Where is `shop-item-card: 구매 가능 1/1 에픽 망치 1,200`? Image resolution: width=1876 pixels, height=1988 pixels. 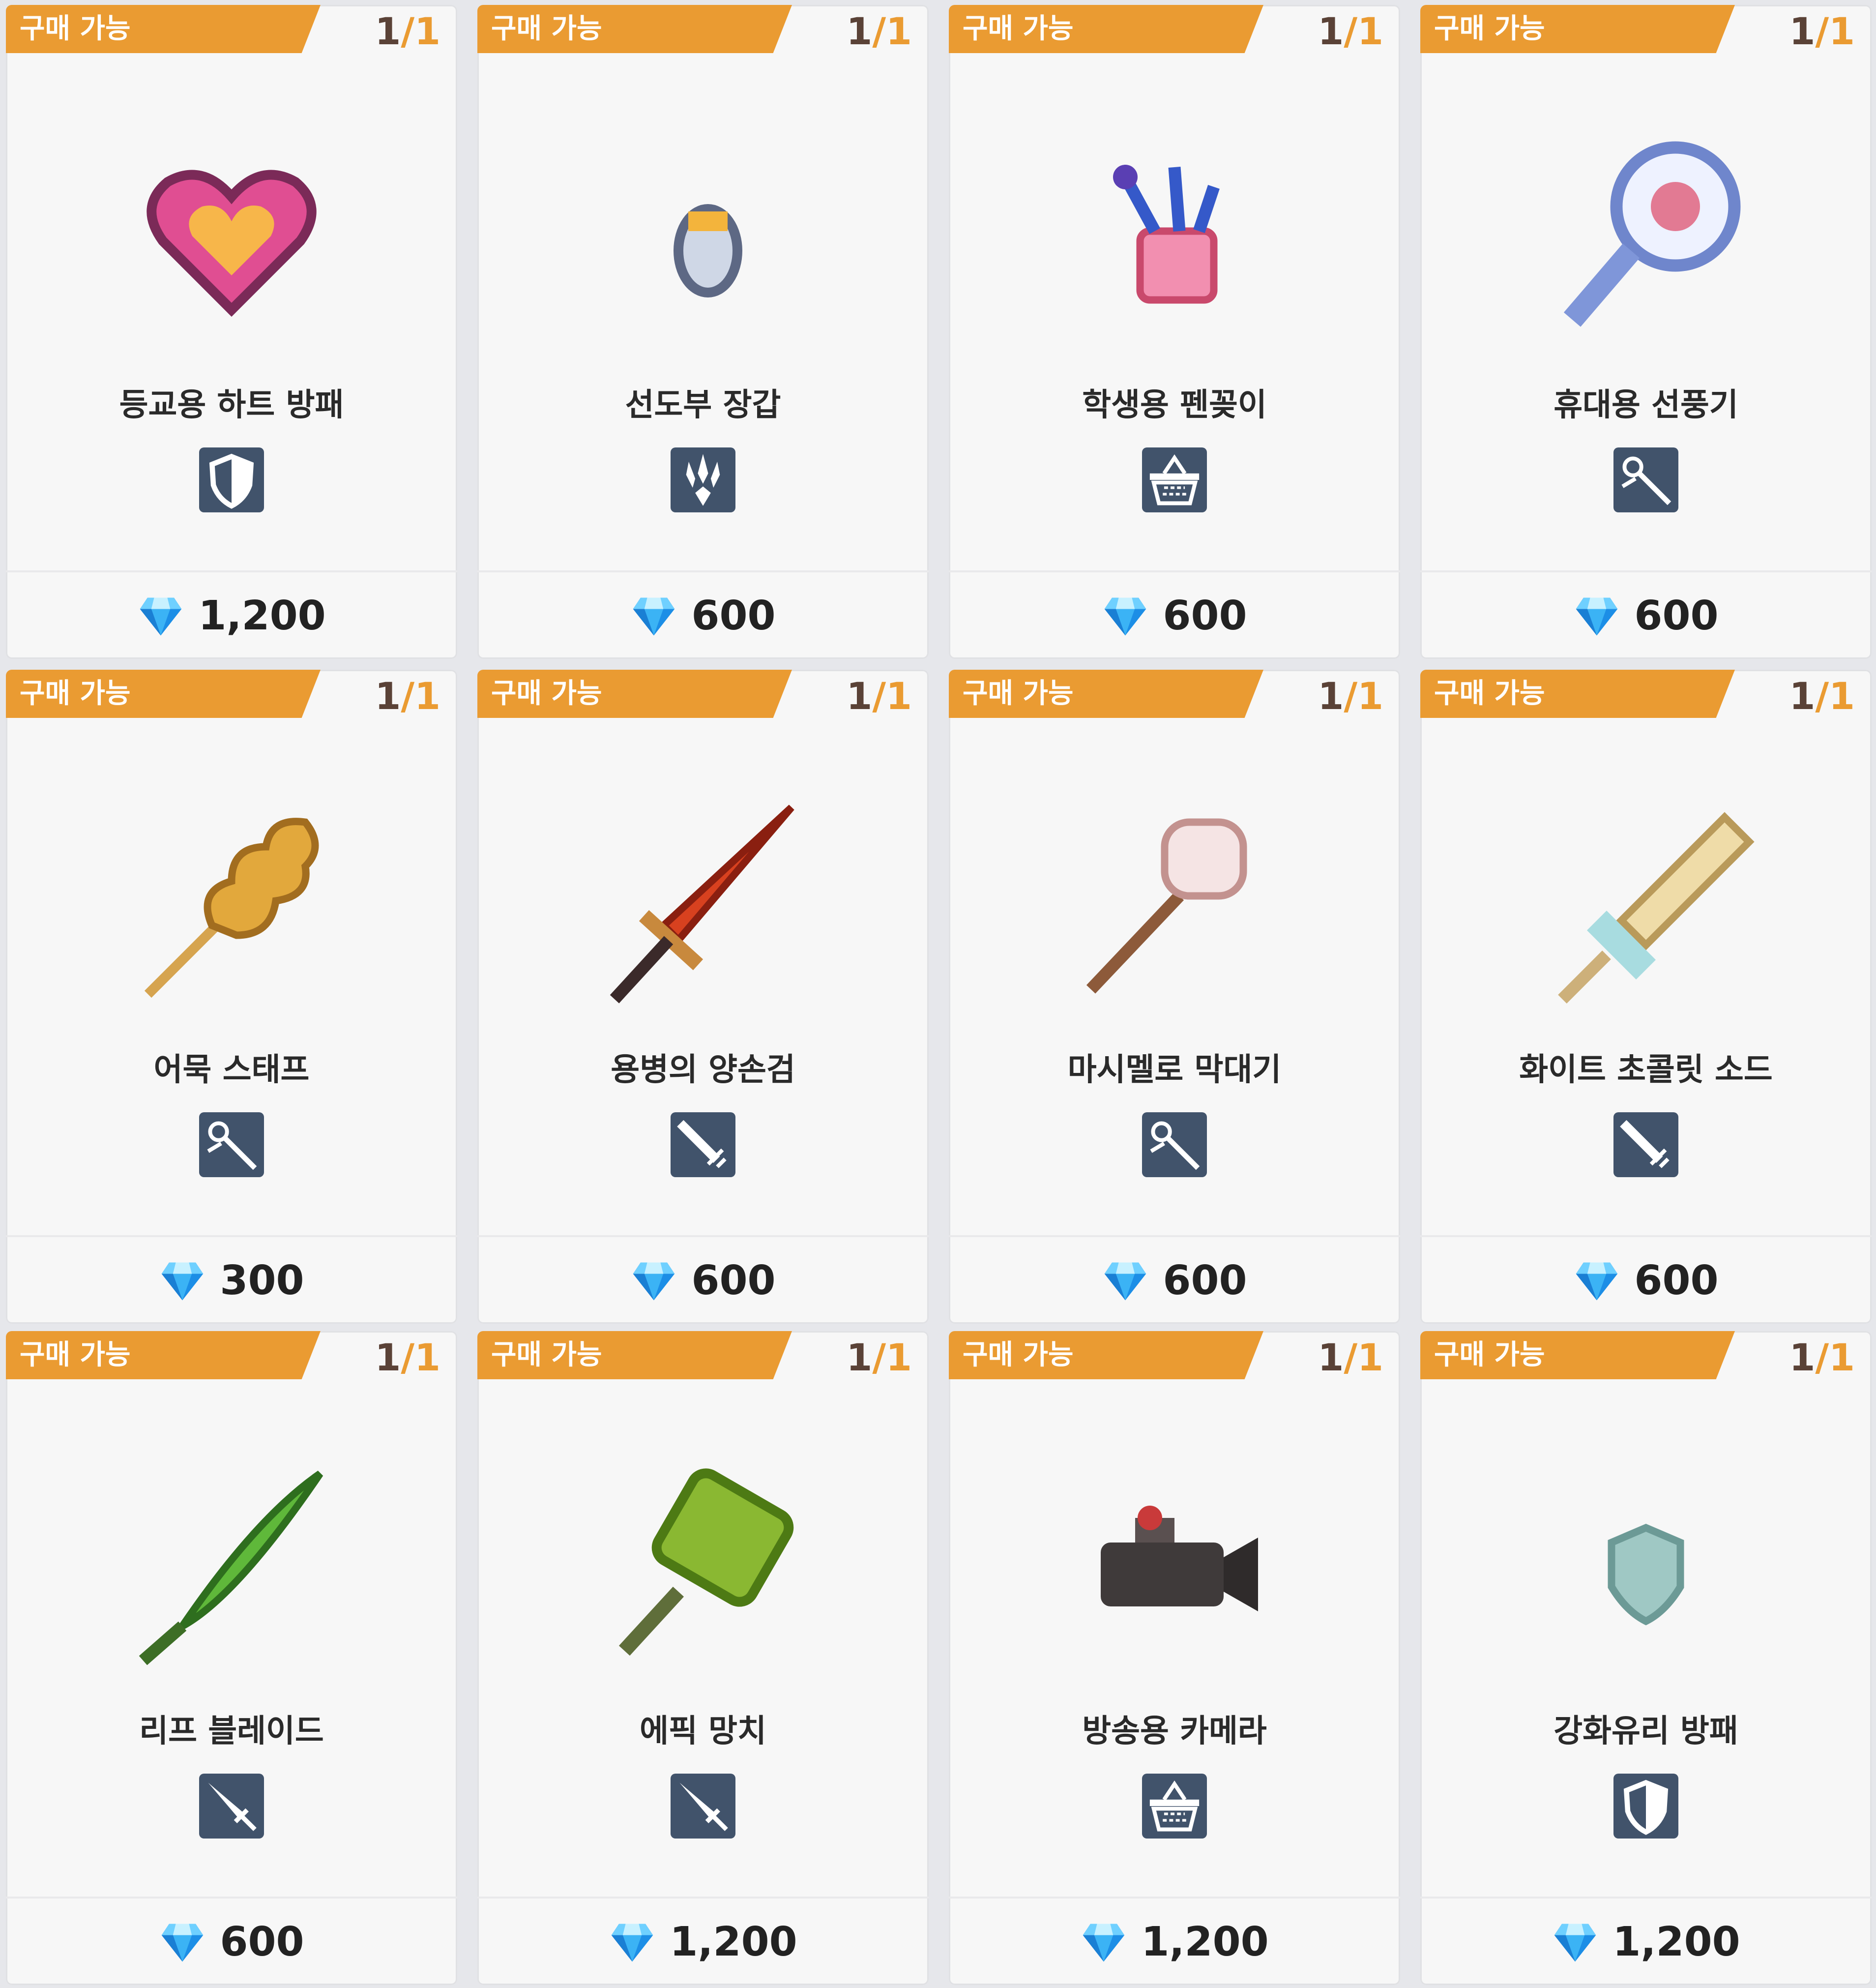
shop-item-card: 구매 가능 1/1 에픽 망치 1,200 is located at coordinates (703, 1658).